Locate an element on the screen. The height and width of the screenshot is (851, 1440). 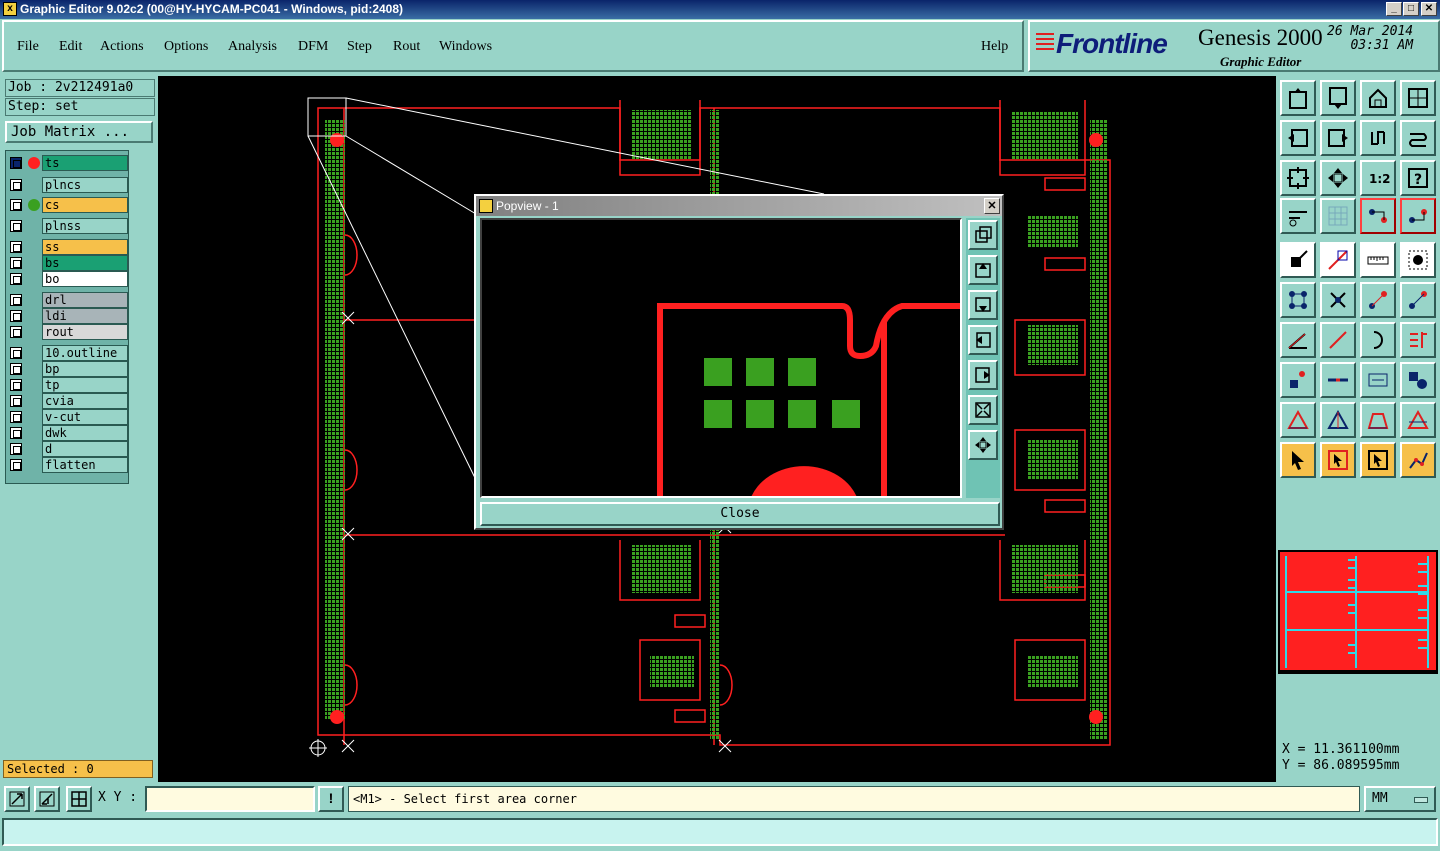
layer-name: plncs is located at coordinates (85, 185).